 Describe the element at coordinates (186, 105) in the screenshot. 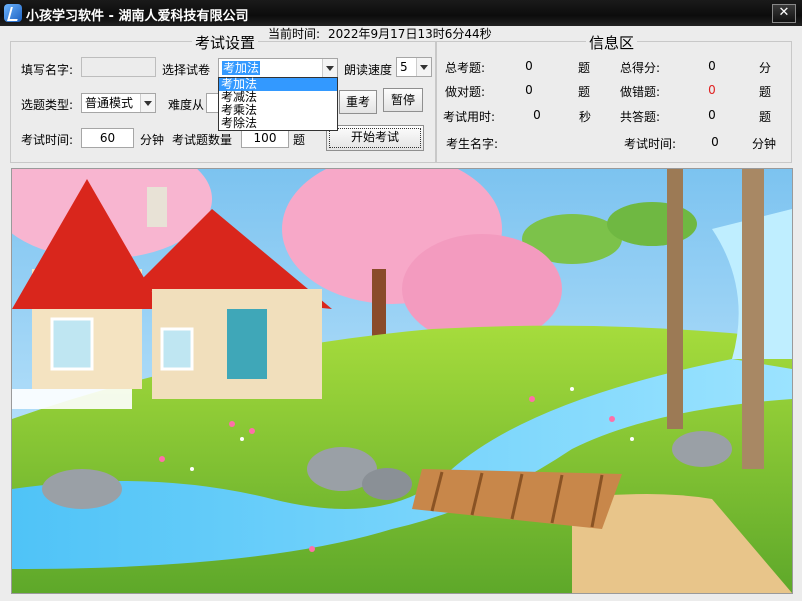

I see `difficulty-label: 难度从` at that location.